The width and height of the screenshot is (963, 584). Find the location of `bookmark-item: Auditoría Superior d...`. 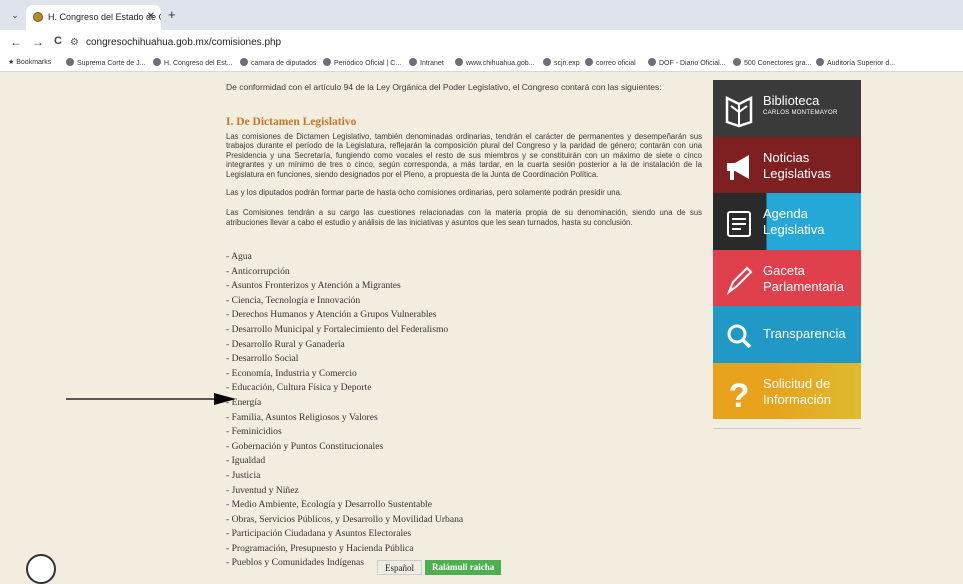

bookmark-item: Auditoría Superior d... is located at coordinates (855, 62).